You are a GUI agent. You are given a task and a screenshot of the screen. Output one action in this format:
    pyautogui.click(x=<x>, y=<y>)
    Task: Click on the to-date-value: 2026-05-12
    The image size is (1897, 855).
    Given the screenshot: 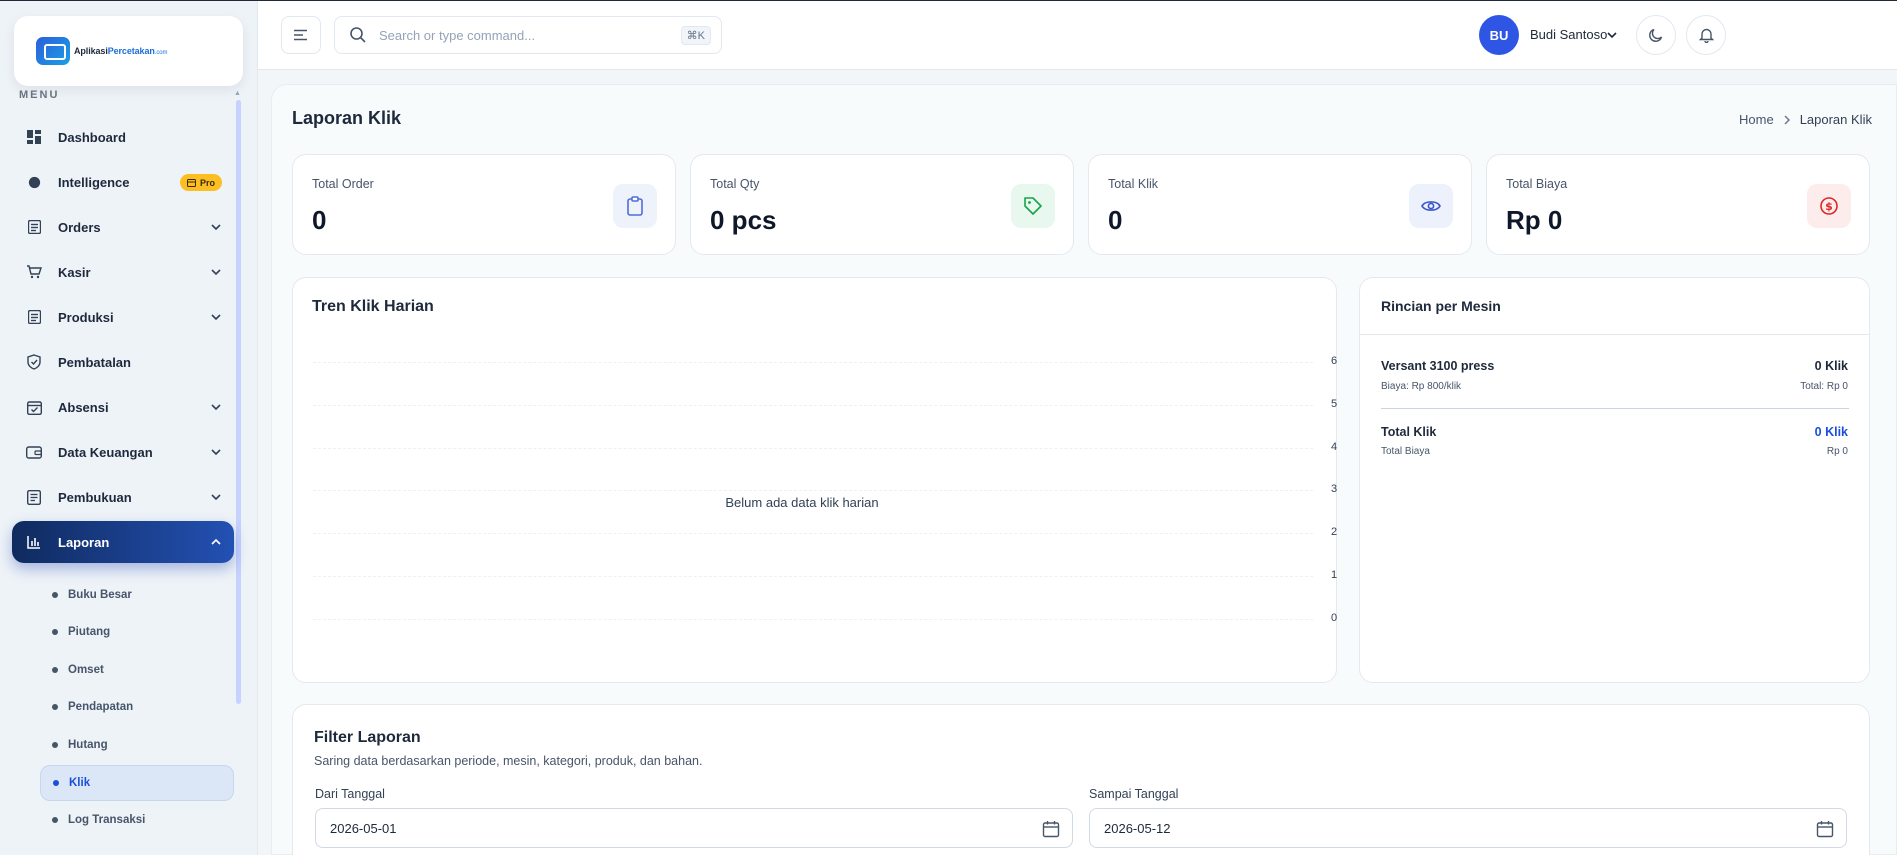 What is the action you would take?
    pyautogui.click(x=1137, y=828)
    